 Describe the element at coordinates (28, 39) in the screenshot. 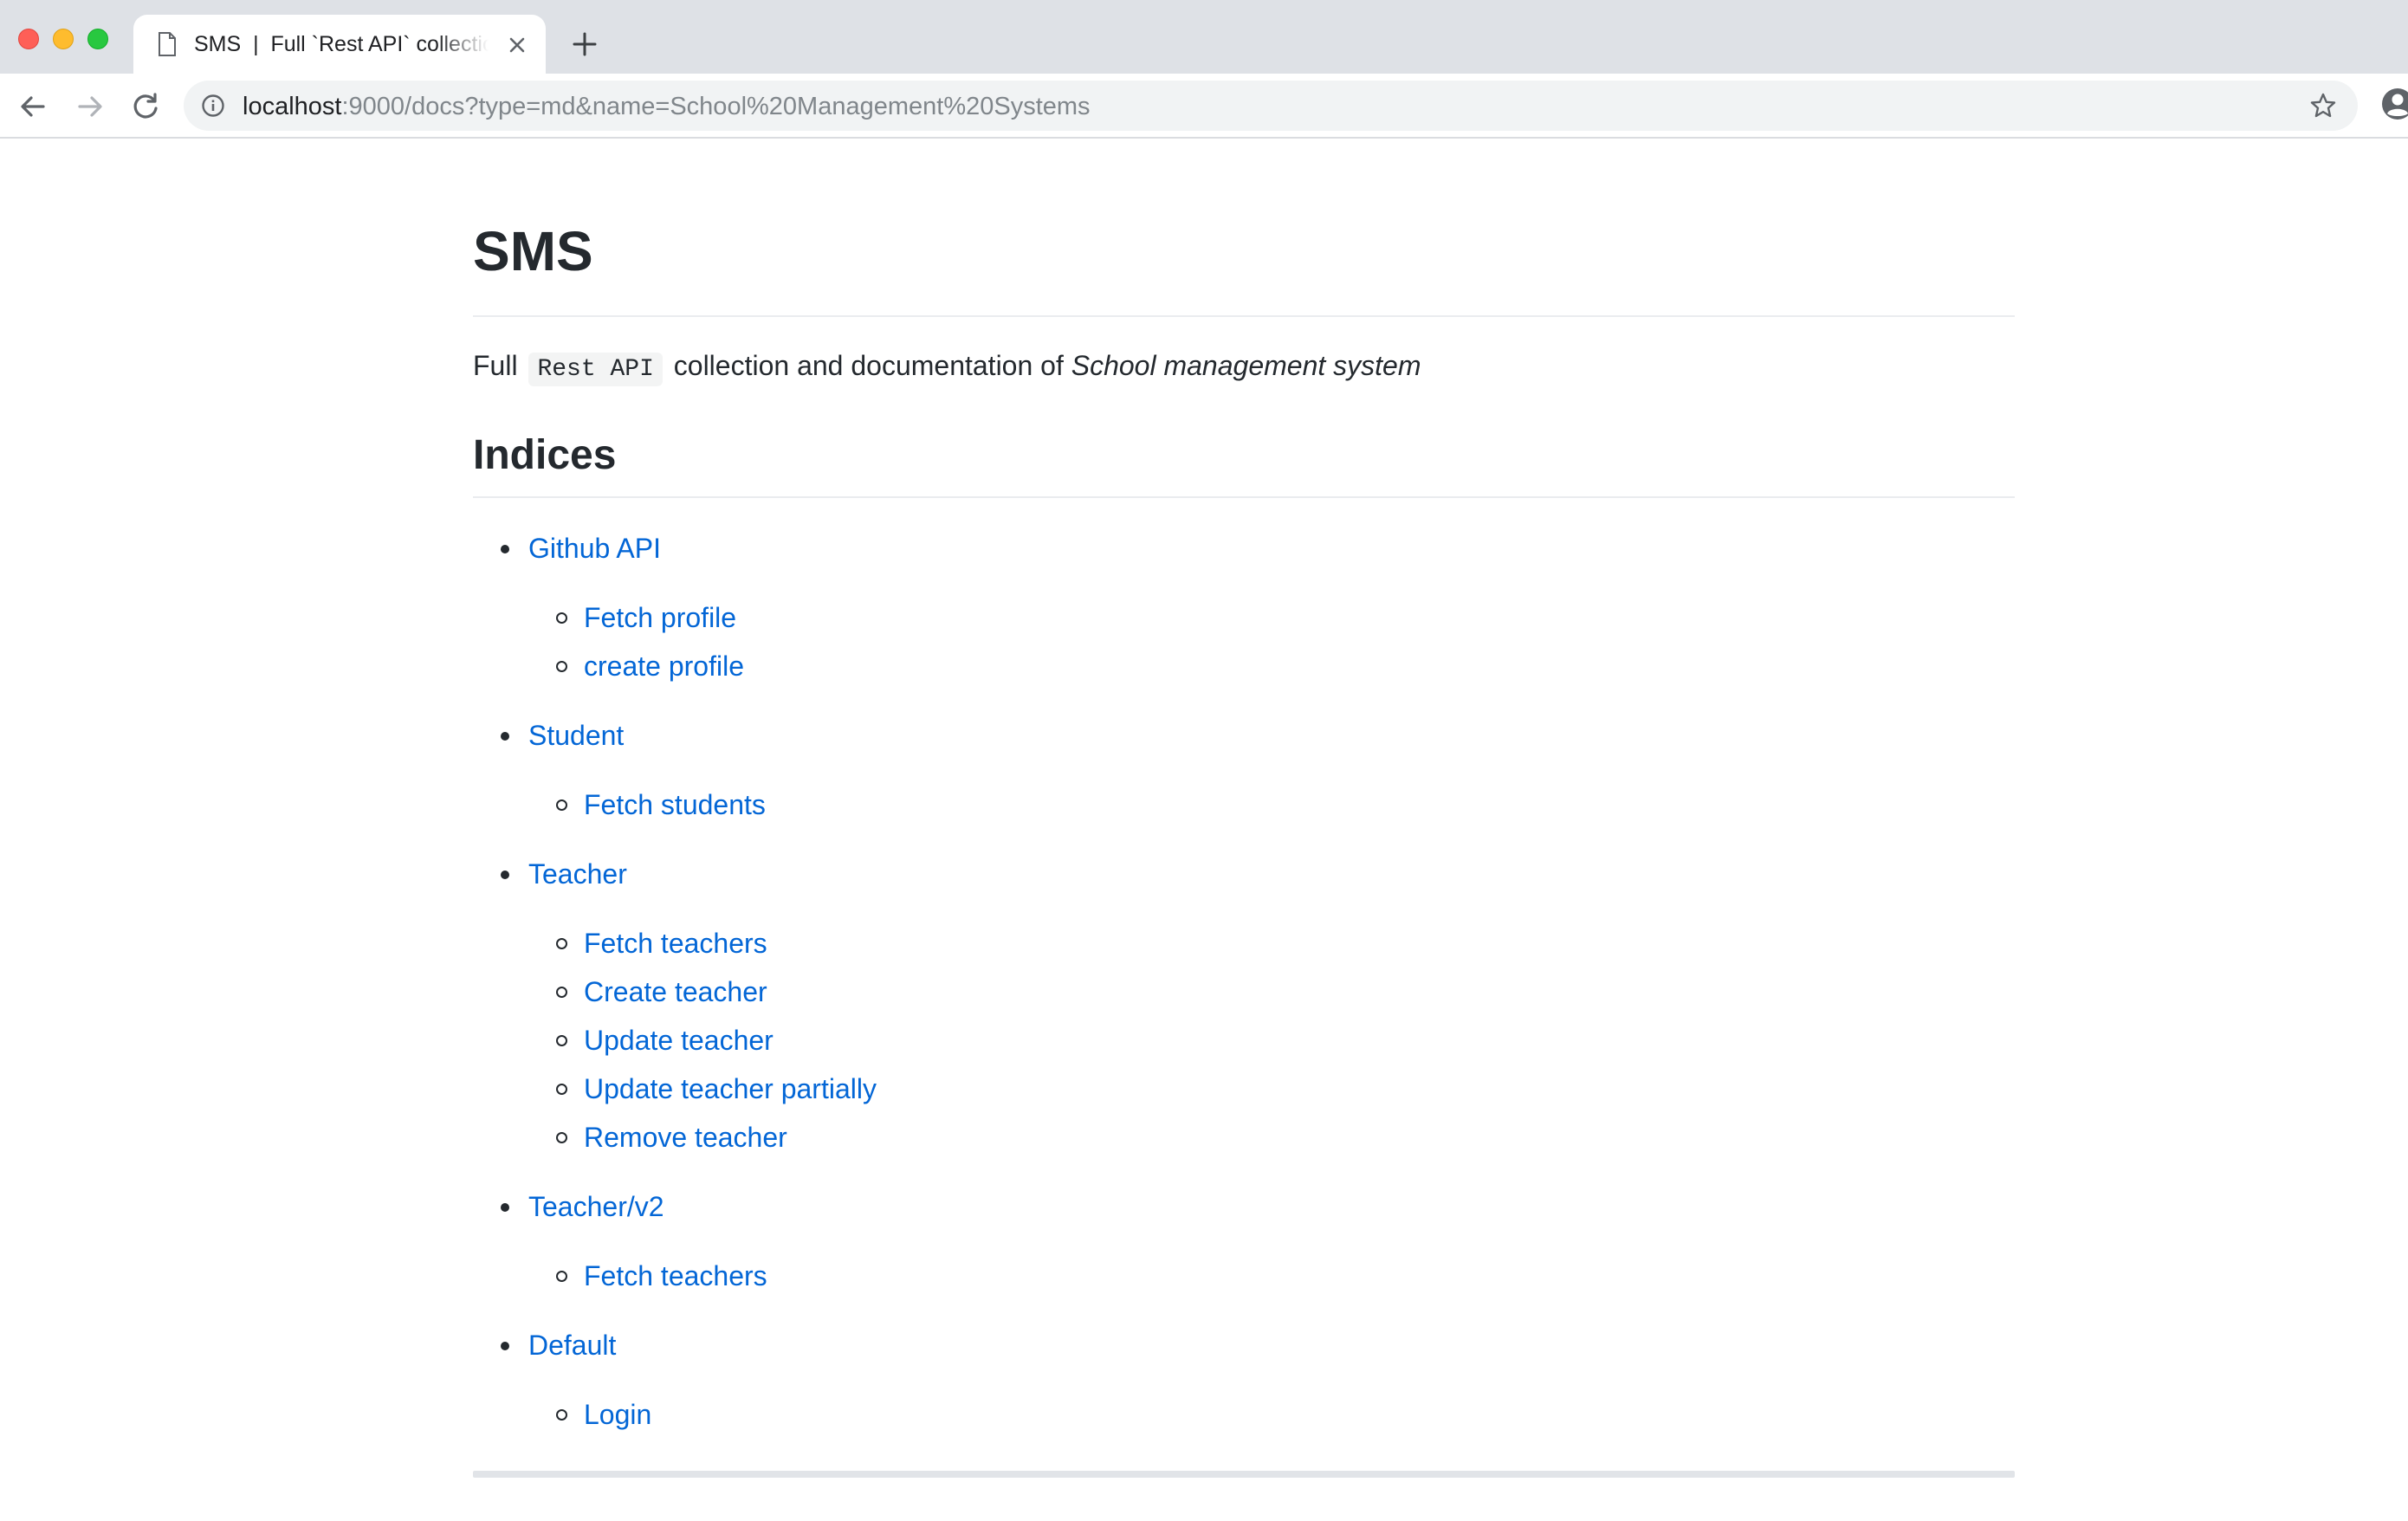

I see `close-window-button` at that location.